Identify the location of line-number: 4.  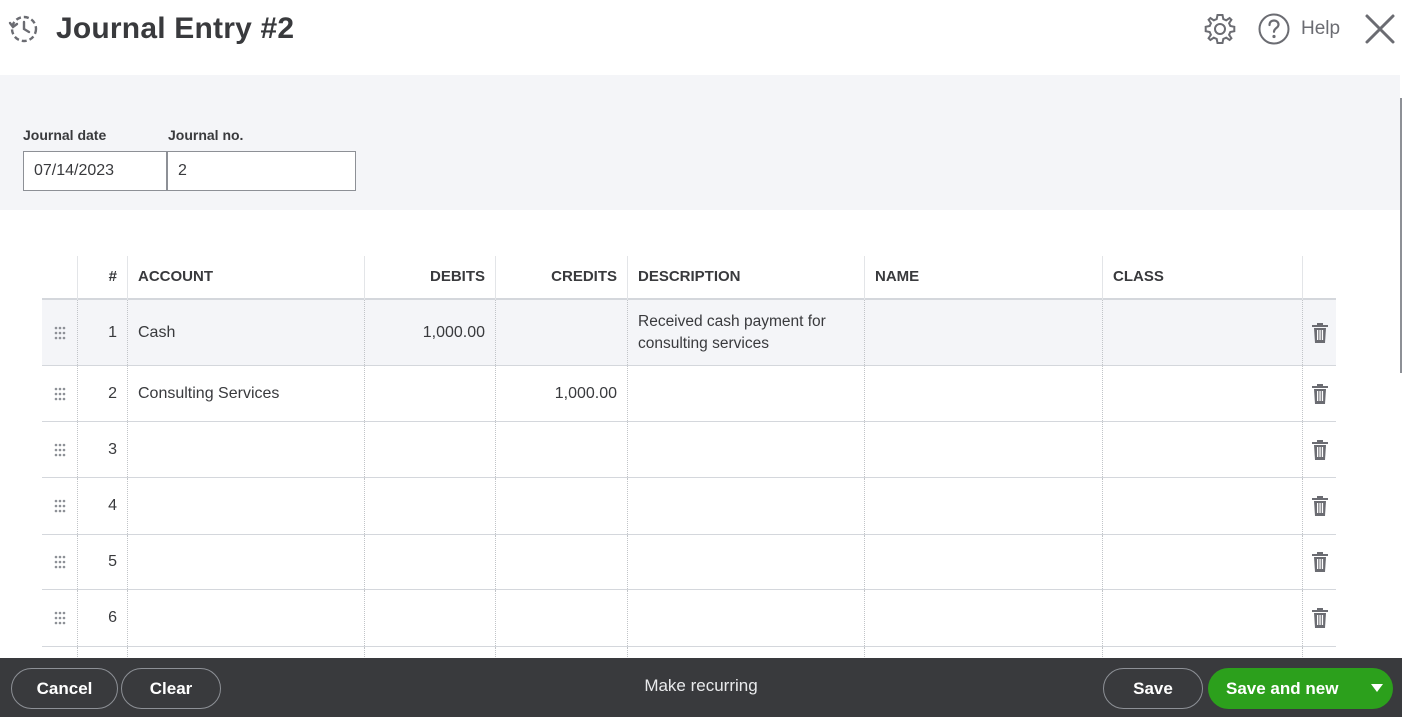
(102, 506).